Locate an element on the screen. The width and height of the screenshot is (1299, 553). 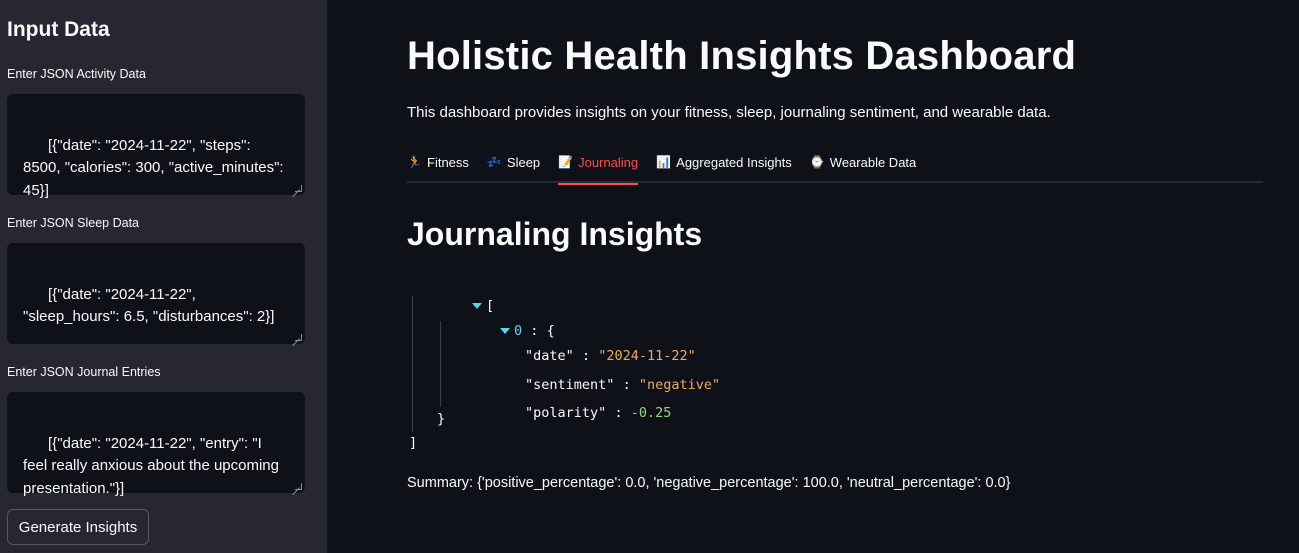
tab-journaling: 📝 Journaling is located at coordinates (598, 164).